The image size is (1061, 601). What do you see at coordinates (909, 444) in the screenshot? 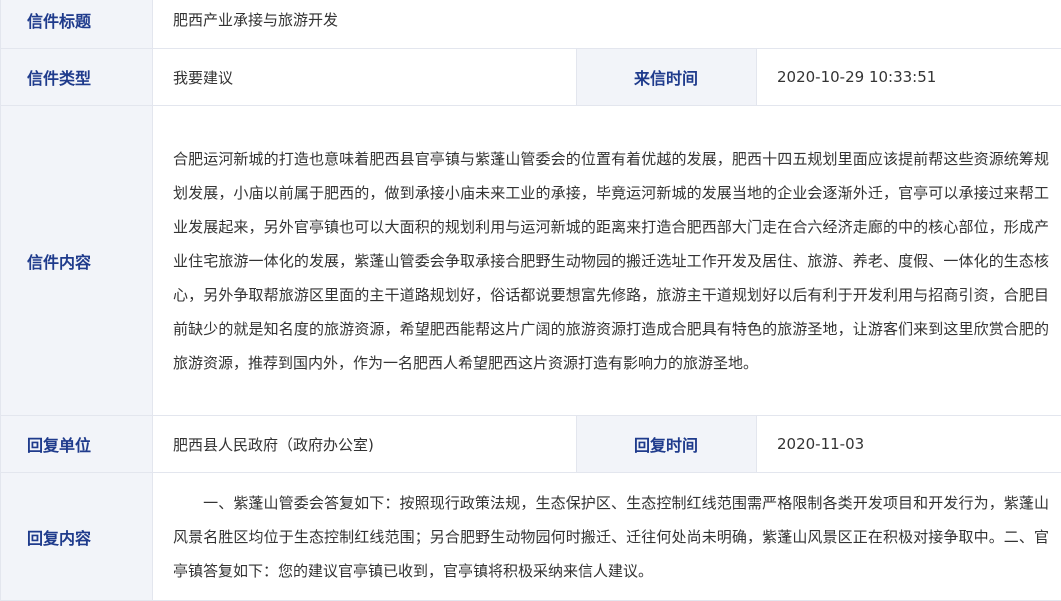
I see `reply-time-value: 2020-11-03` at bounding box center [909, 444].